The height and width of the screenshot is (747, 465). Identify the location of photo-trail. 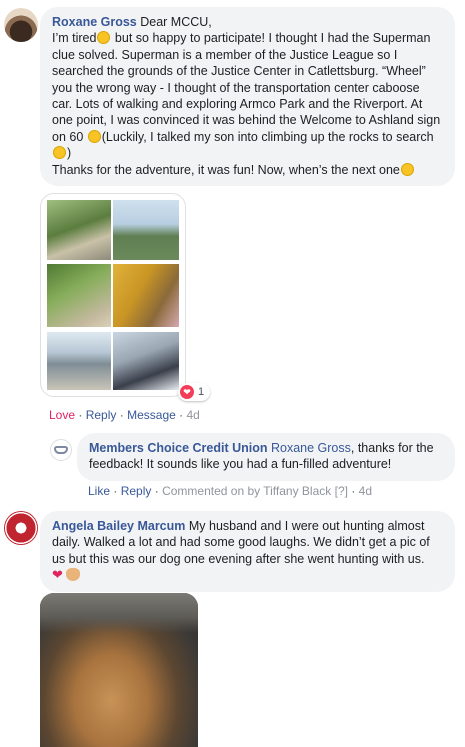
(79, 295).